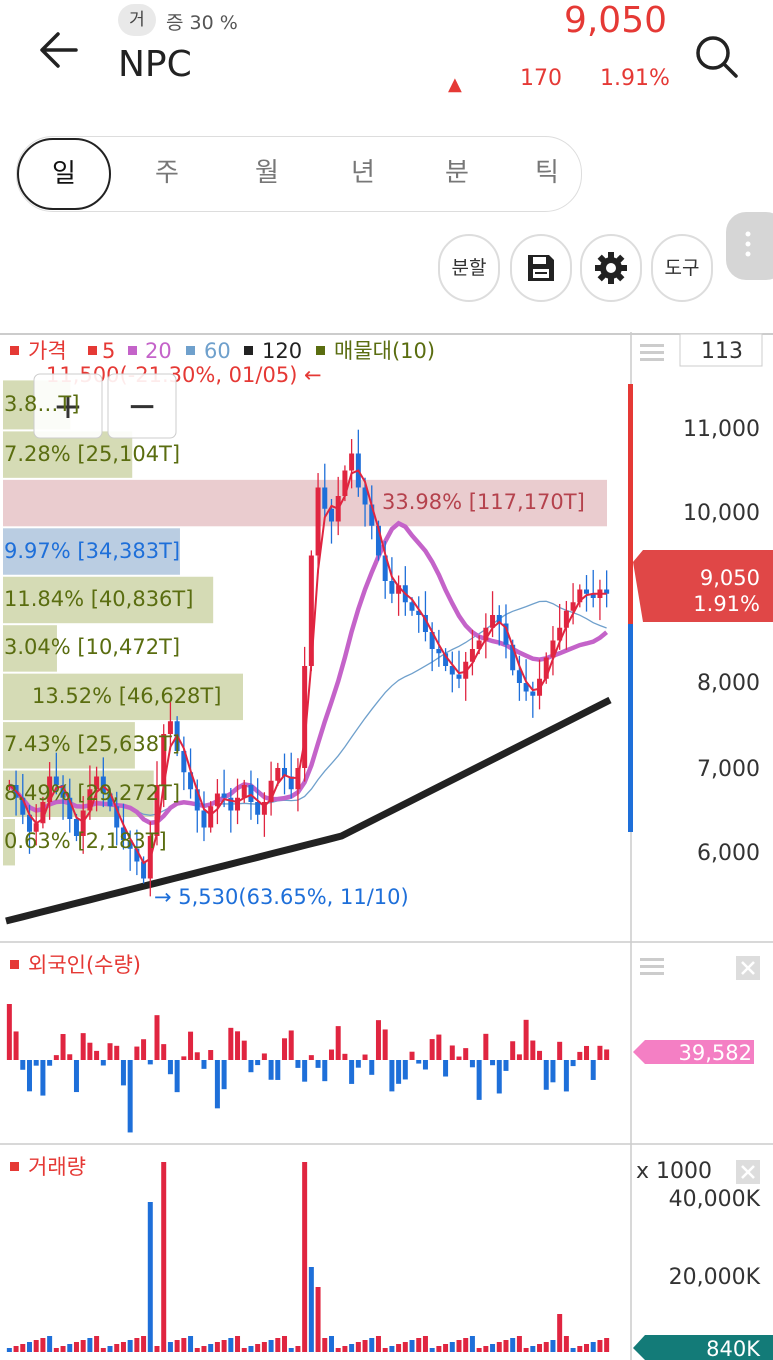 This screenshot has height=1360, width=773. Describe the element at coordinates (267, 174) in the screenshot. I see `tab-month: 월` at that location.